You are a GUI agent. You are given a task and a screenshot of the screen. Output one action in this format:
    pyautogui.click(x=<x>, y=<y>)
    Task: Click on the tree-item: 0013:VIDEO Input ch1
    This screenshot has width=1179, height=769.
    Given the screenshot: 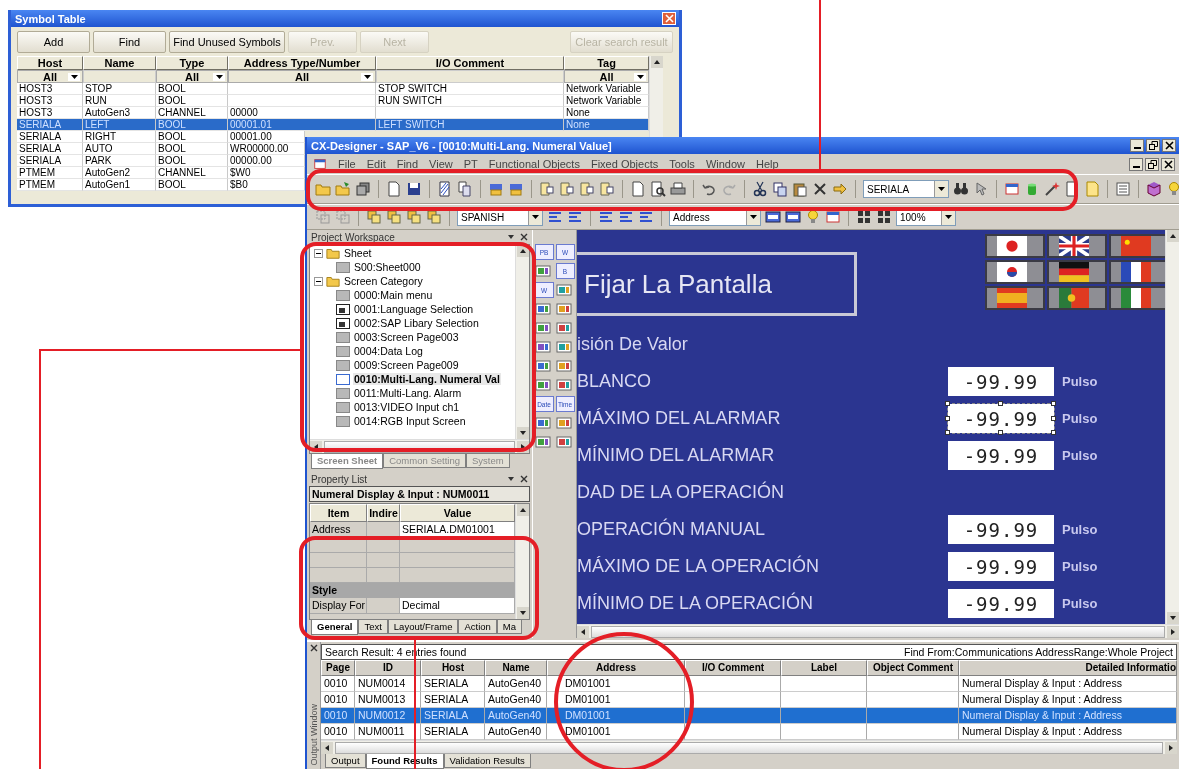 What is the action you would take?
    pyautogui.click(x=407, y=407)
    